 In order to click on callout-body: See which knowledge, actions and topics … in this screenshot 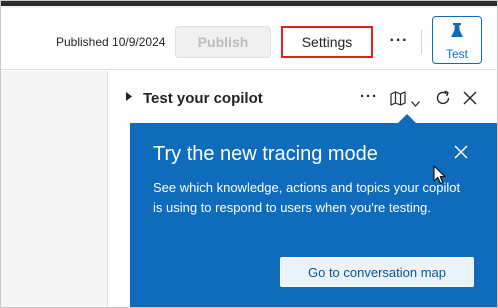, I will do `click(307, 197)`.